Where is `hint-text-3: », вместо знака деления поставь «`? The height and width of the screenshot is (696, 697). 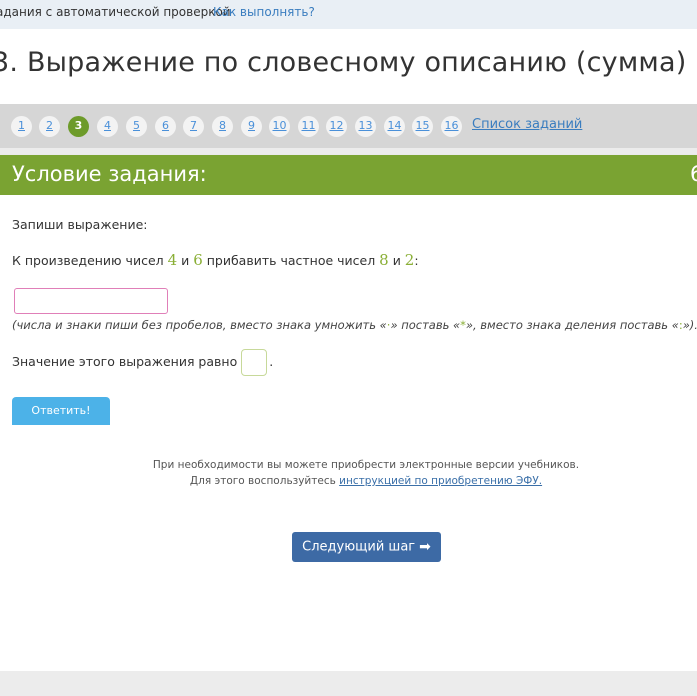
hint-text-3: », вместо знака деления поставь « is located at coordinates (572, 325).